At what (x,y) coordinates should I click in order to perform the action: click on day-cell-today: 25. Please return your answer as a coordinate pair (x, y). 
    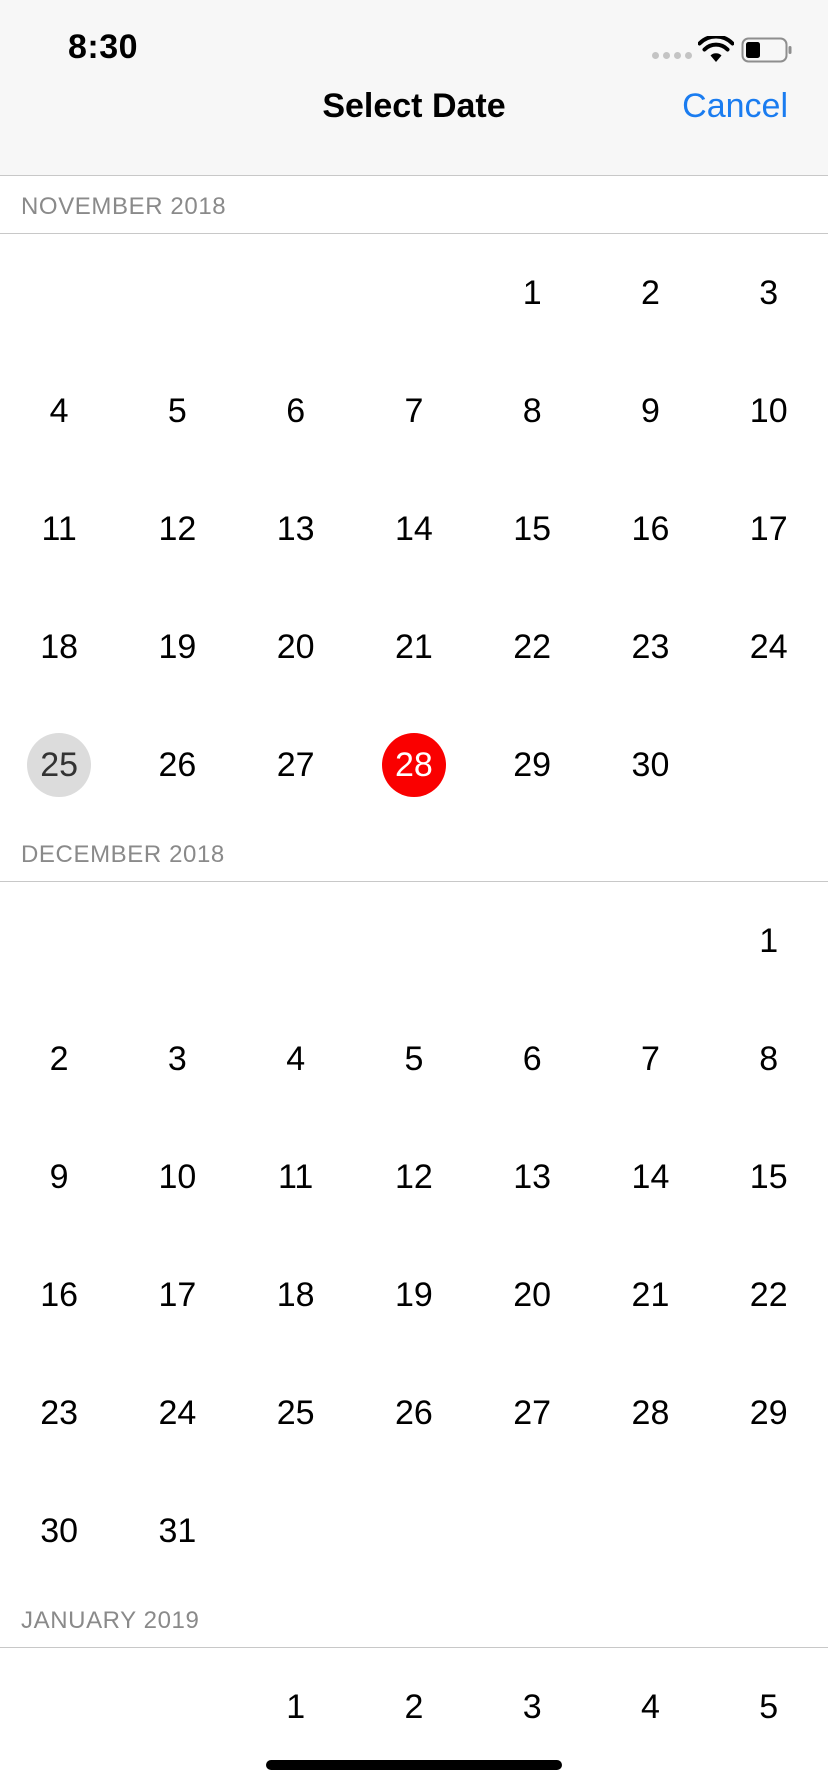
    Looking at the image, I should click on (59, 765).